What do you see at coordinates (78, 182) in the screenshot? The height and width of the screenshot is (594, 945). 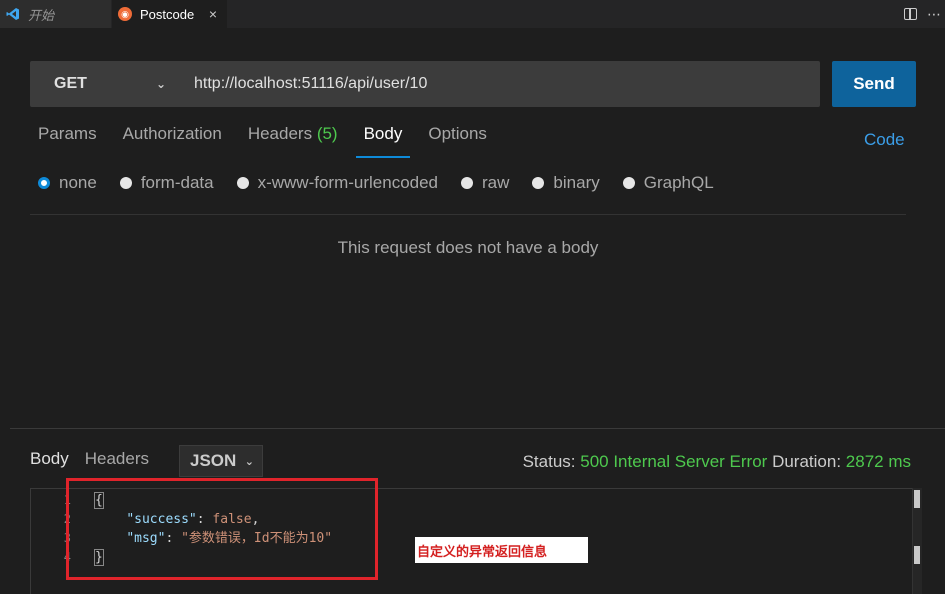 I see `radio-label: none` at bounding box center [78, 182].